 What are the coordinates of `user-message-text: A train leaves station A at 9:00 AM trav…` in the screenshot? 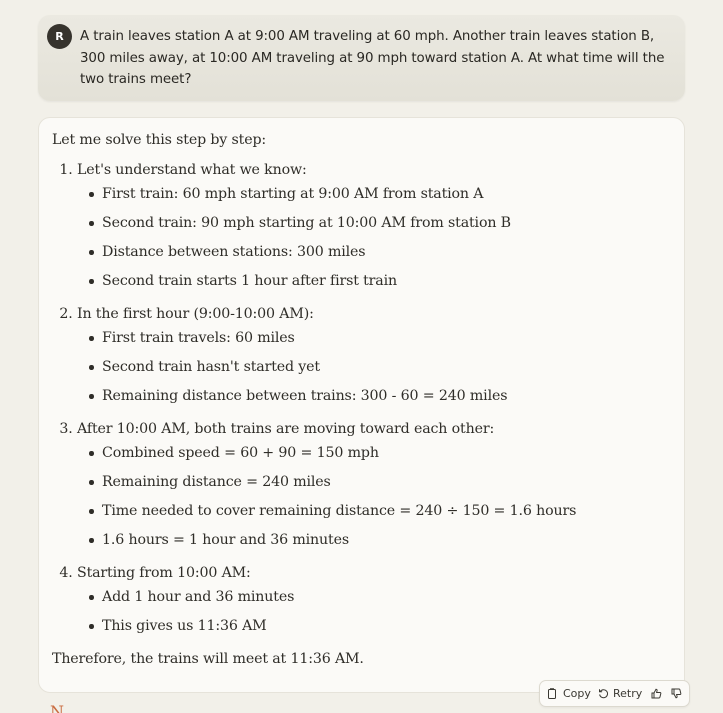 It's located at (372, 58).